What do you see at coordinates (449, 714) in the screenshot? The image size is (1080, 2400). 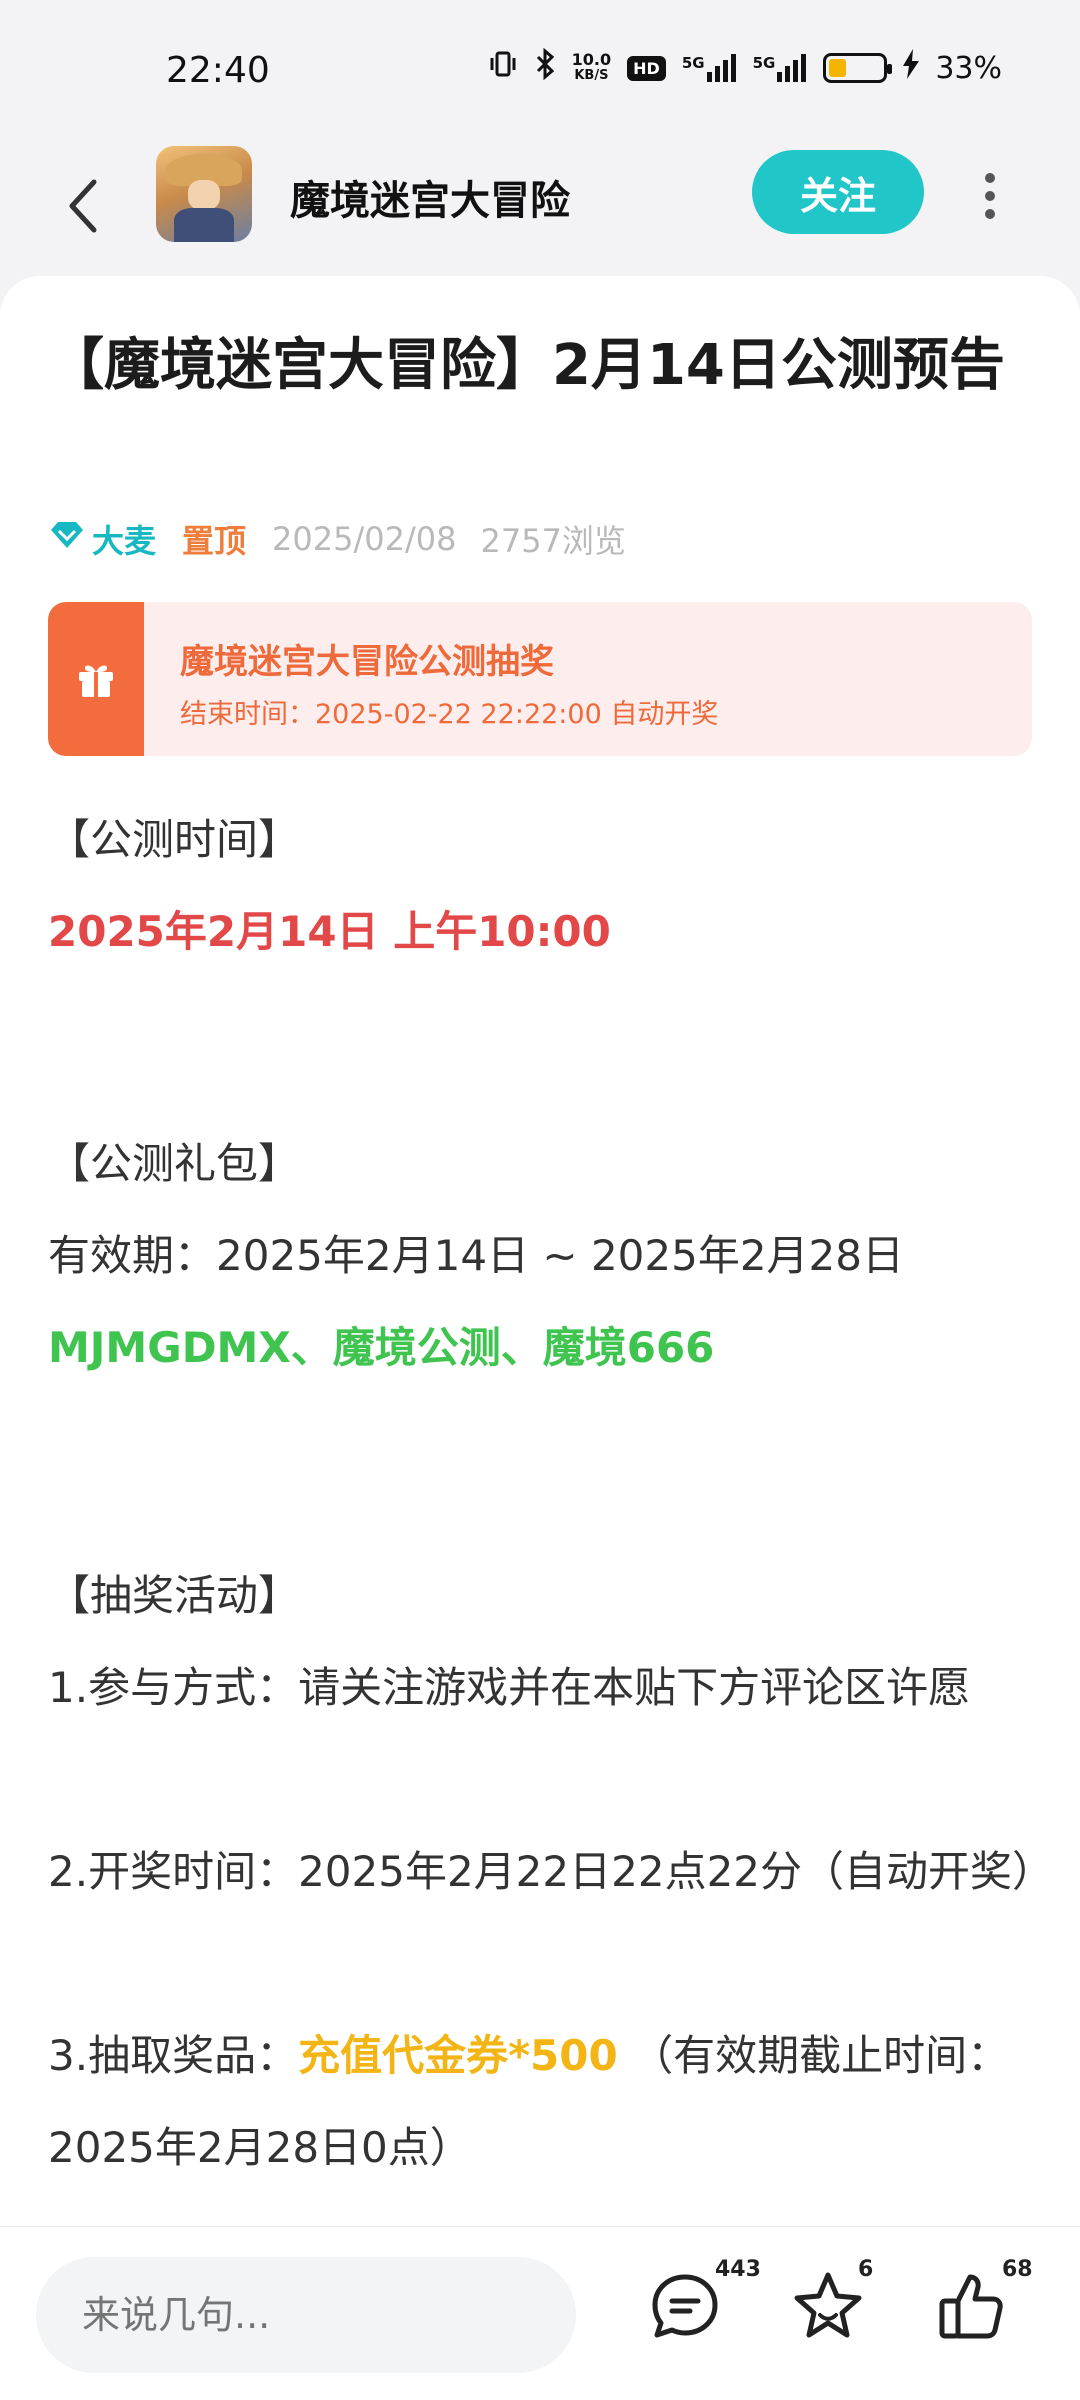 I see `lottery-end-time: 结束时间：2025-02-22 22:22:00 自动开奖` at bounding box center [449, 714].